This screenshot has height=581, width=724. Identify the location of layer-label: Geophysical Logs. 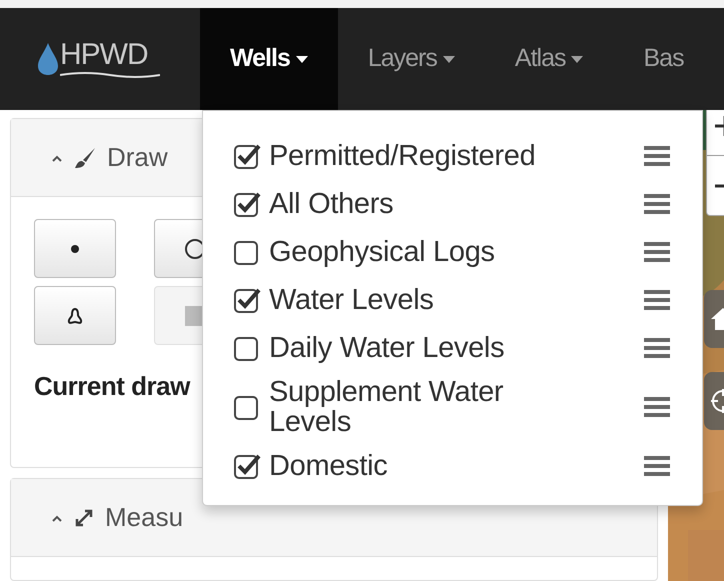
(411, 252).